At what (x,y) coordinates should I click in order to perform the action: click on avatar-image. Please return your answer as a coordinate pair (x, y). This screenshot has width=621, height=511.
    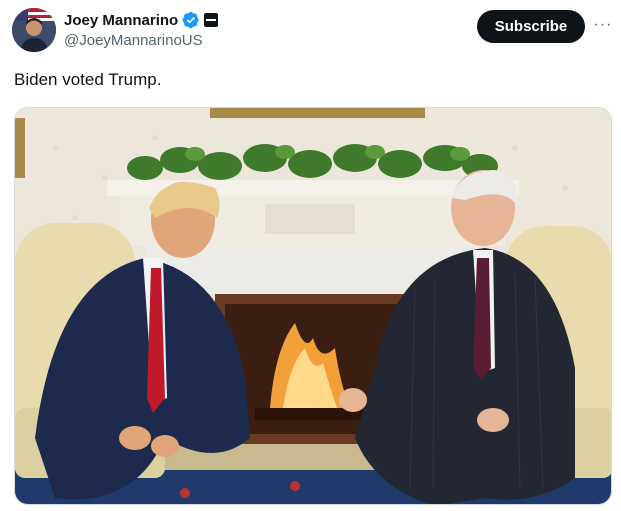
    Looking at the image, I should click on (34, 30).